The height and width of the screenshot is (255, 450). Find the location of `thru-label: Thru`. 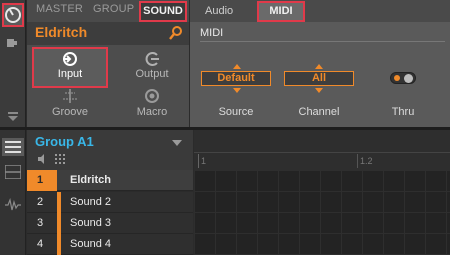

thru-label: Thru is located at coordinates (403, 112).